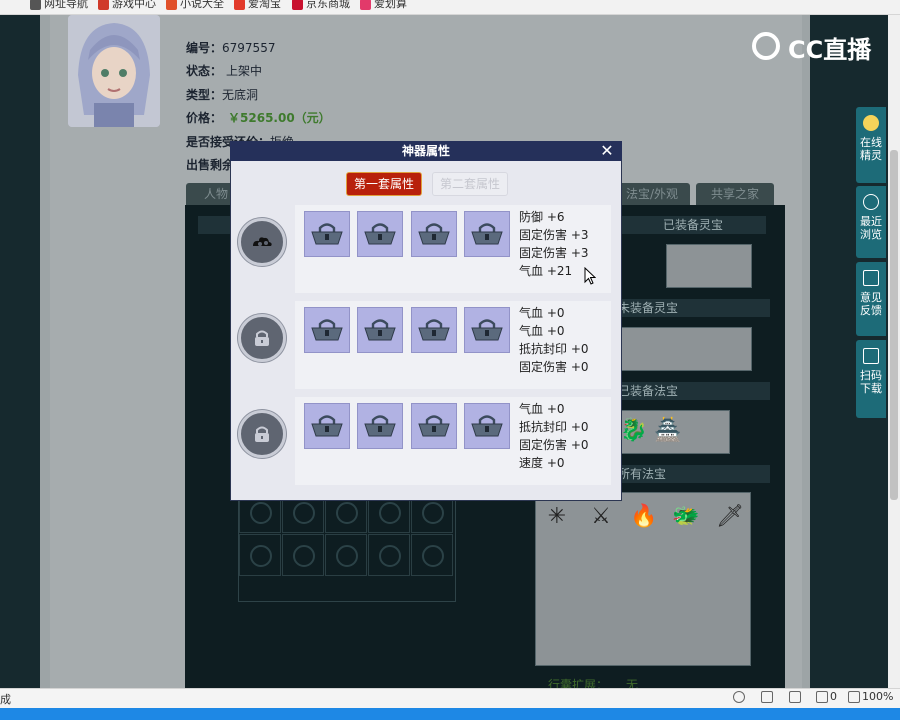 The height and width of the screenshot is (720, 900). I want to click on edit-icon, so click(871, 278).